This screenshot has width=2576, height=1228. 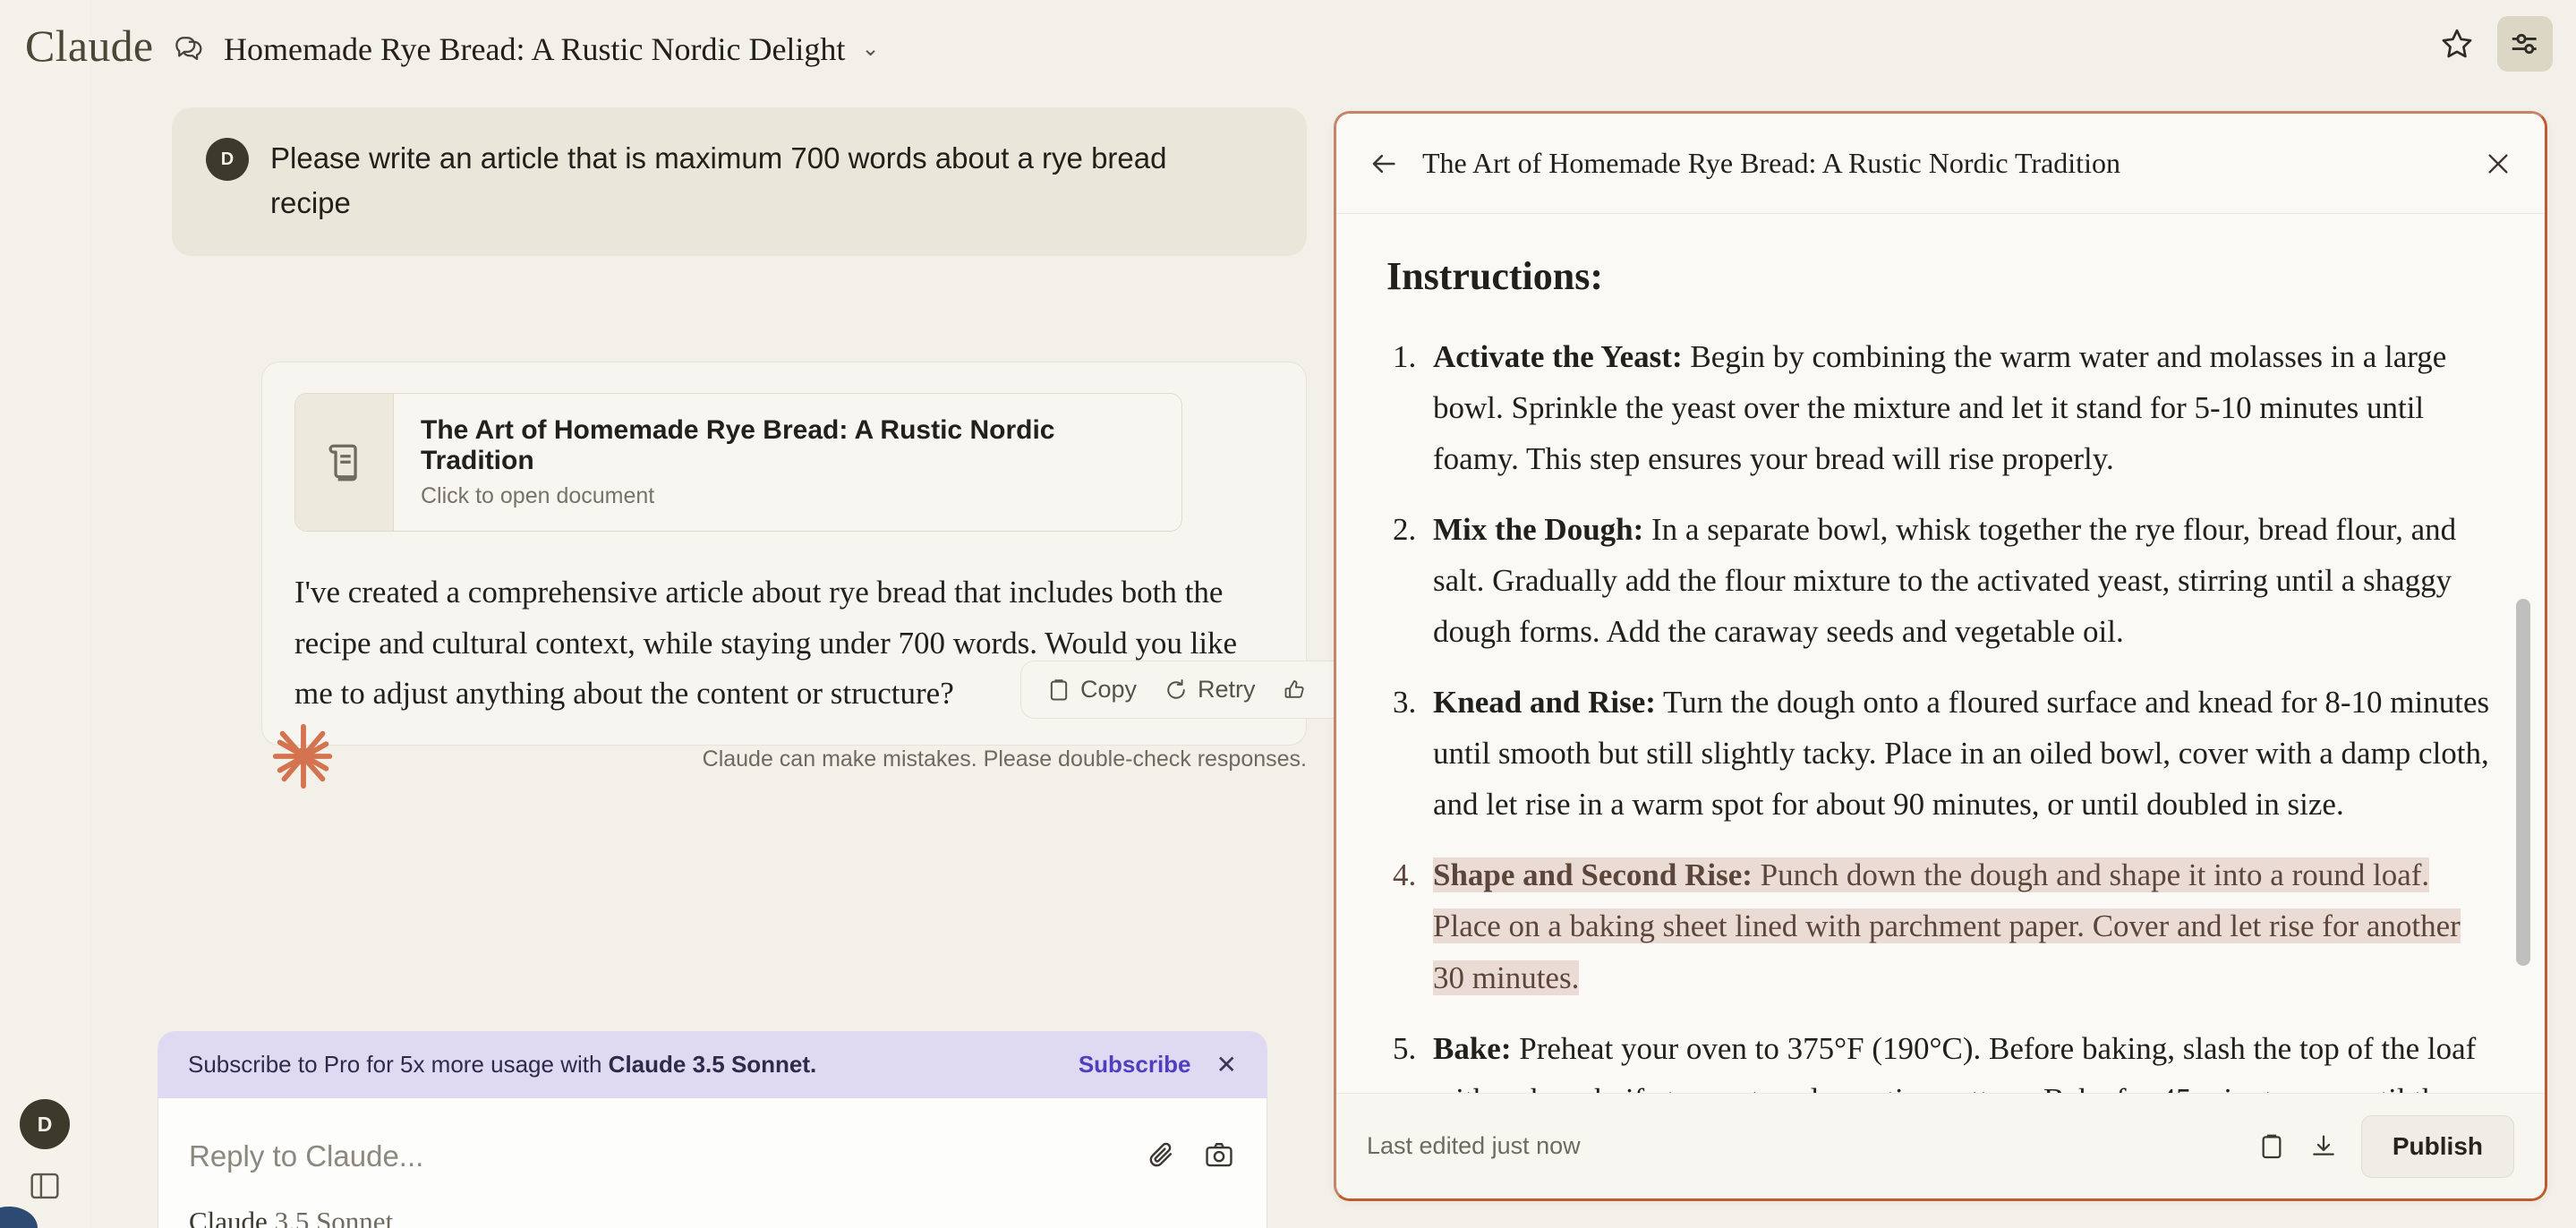 What do you see at coordinates (1109, 689) in the screenshot?
I see `copy-label: Copy` at bounding box center [1109, 689].